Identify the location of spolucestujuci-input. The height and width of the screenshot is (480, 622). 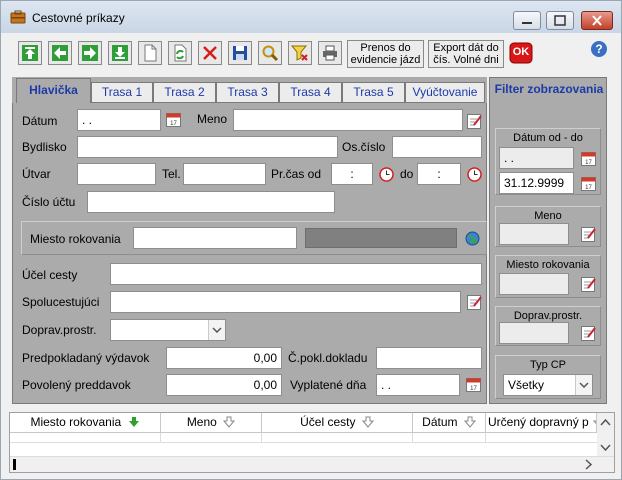
(285, 302).